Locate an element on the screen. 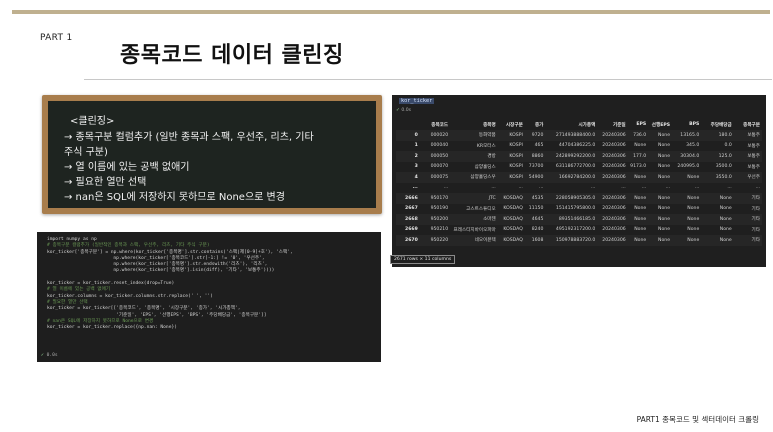 This screenshot has width=773, height=432. table-cell: 1608 is located at coordinates (535, 240).